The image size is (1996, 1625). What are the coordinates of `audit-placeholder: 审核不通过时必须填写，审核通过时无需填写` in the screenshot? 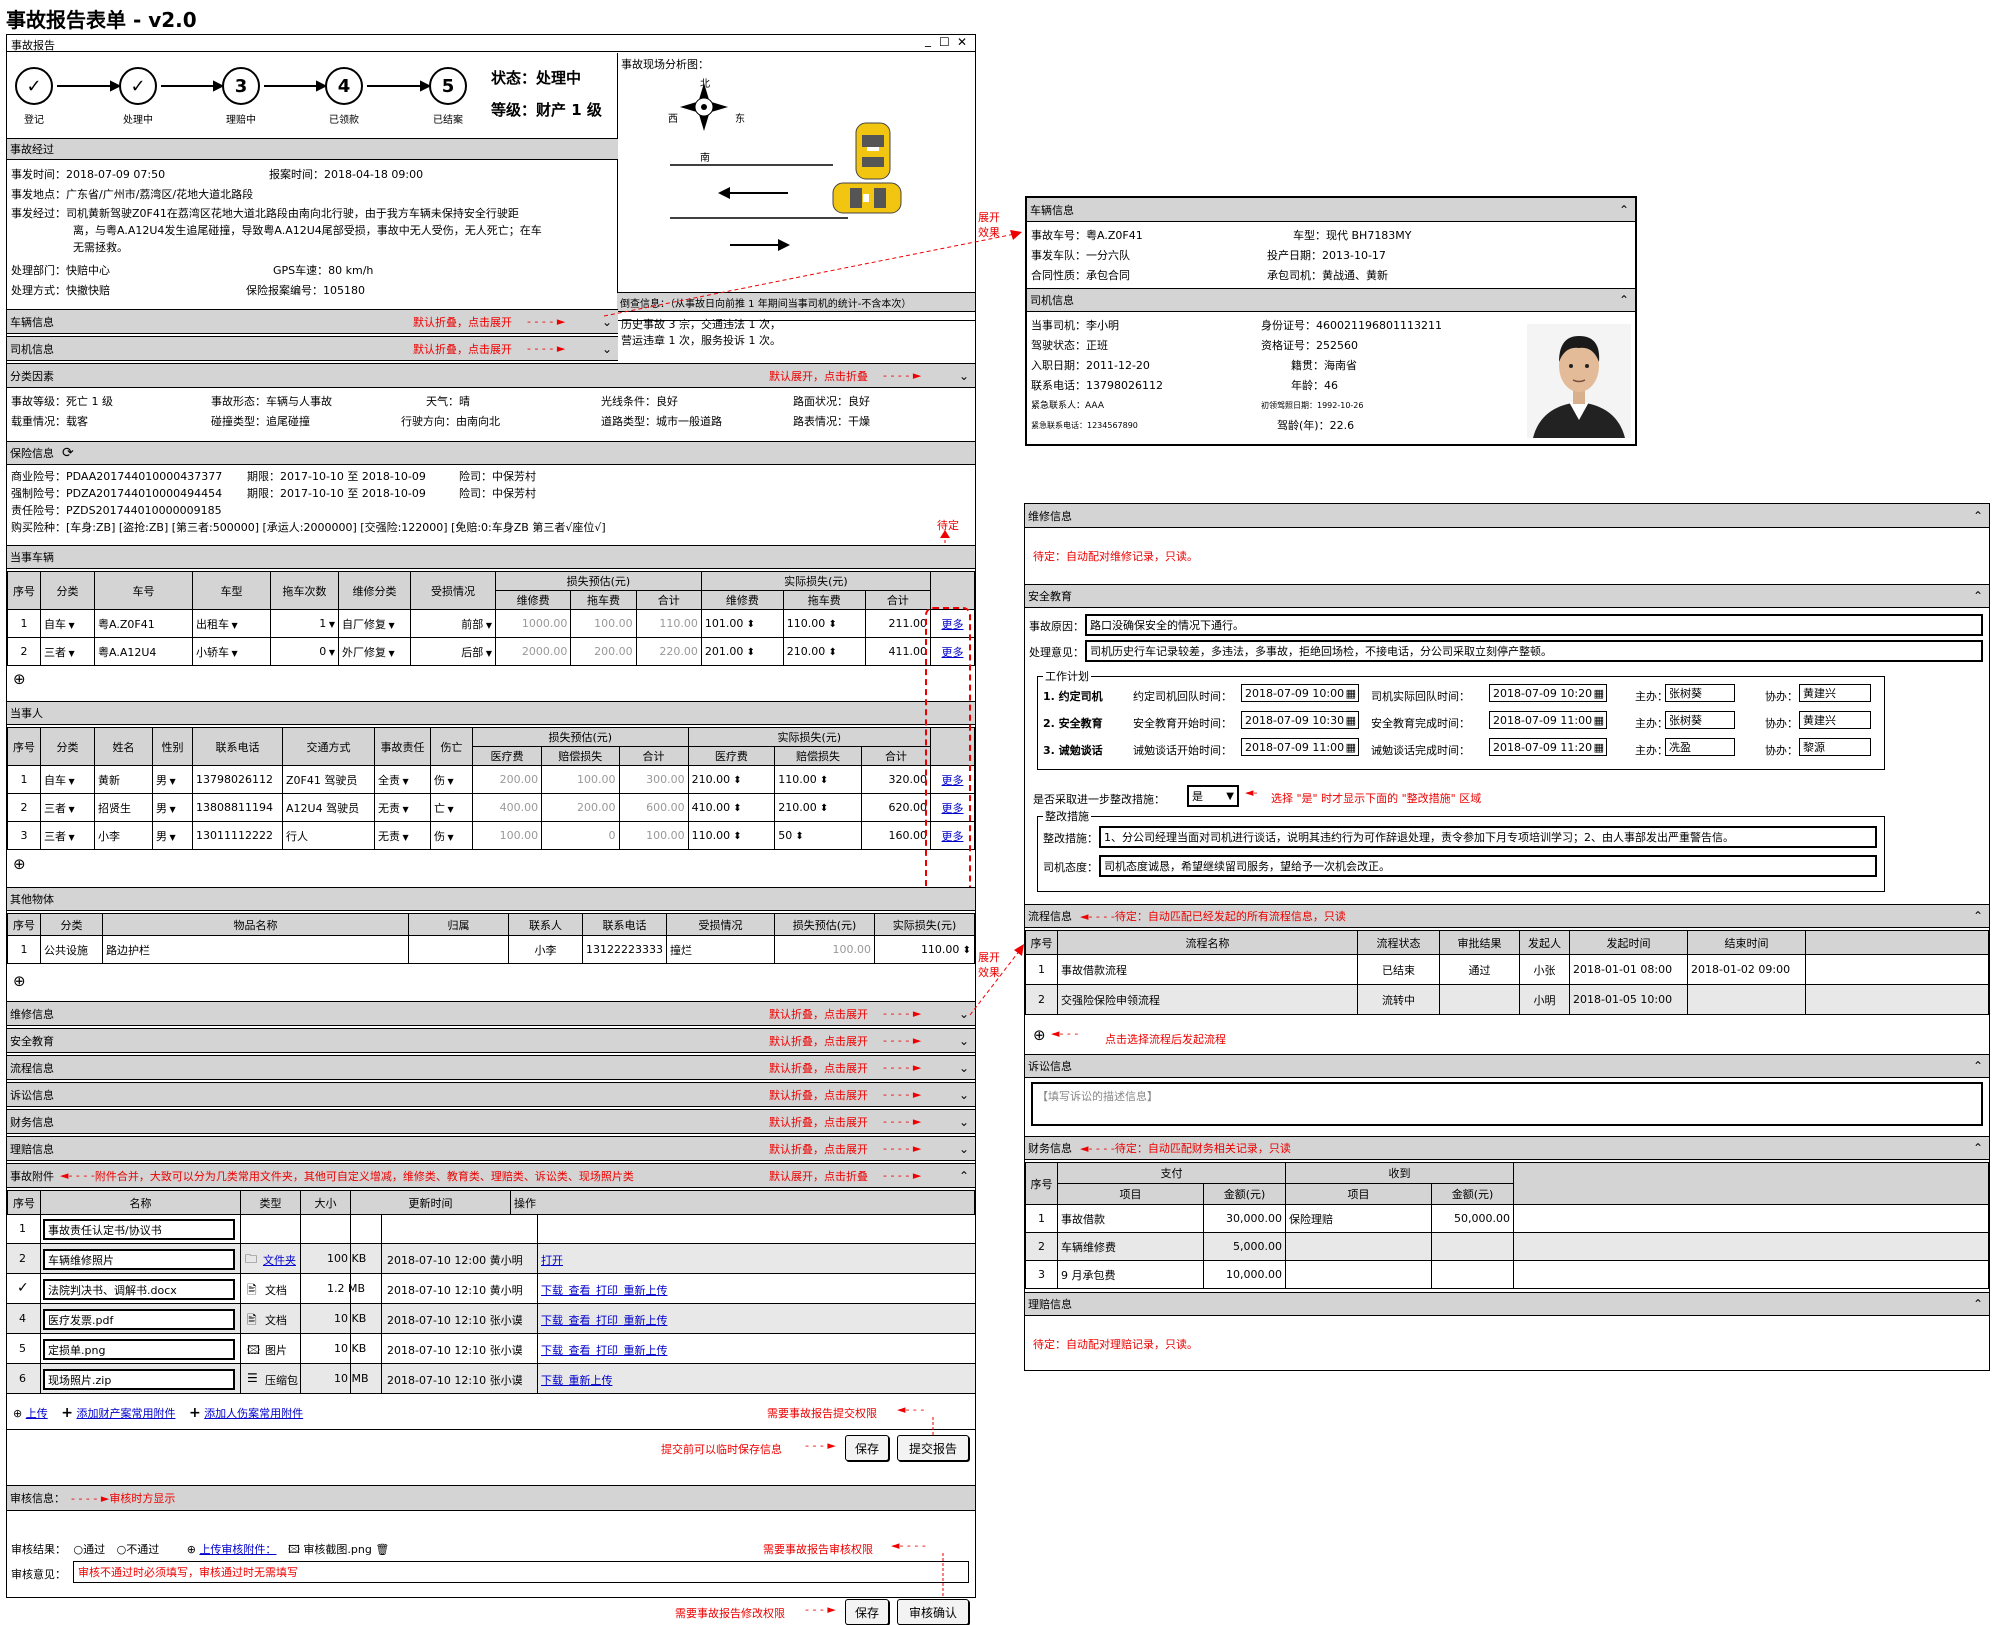 It's located at (188, 1572).